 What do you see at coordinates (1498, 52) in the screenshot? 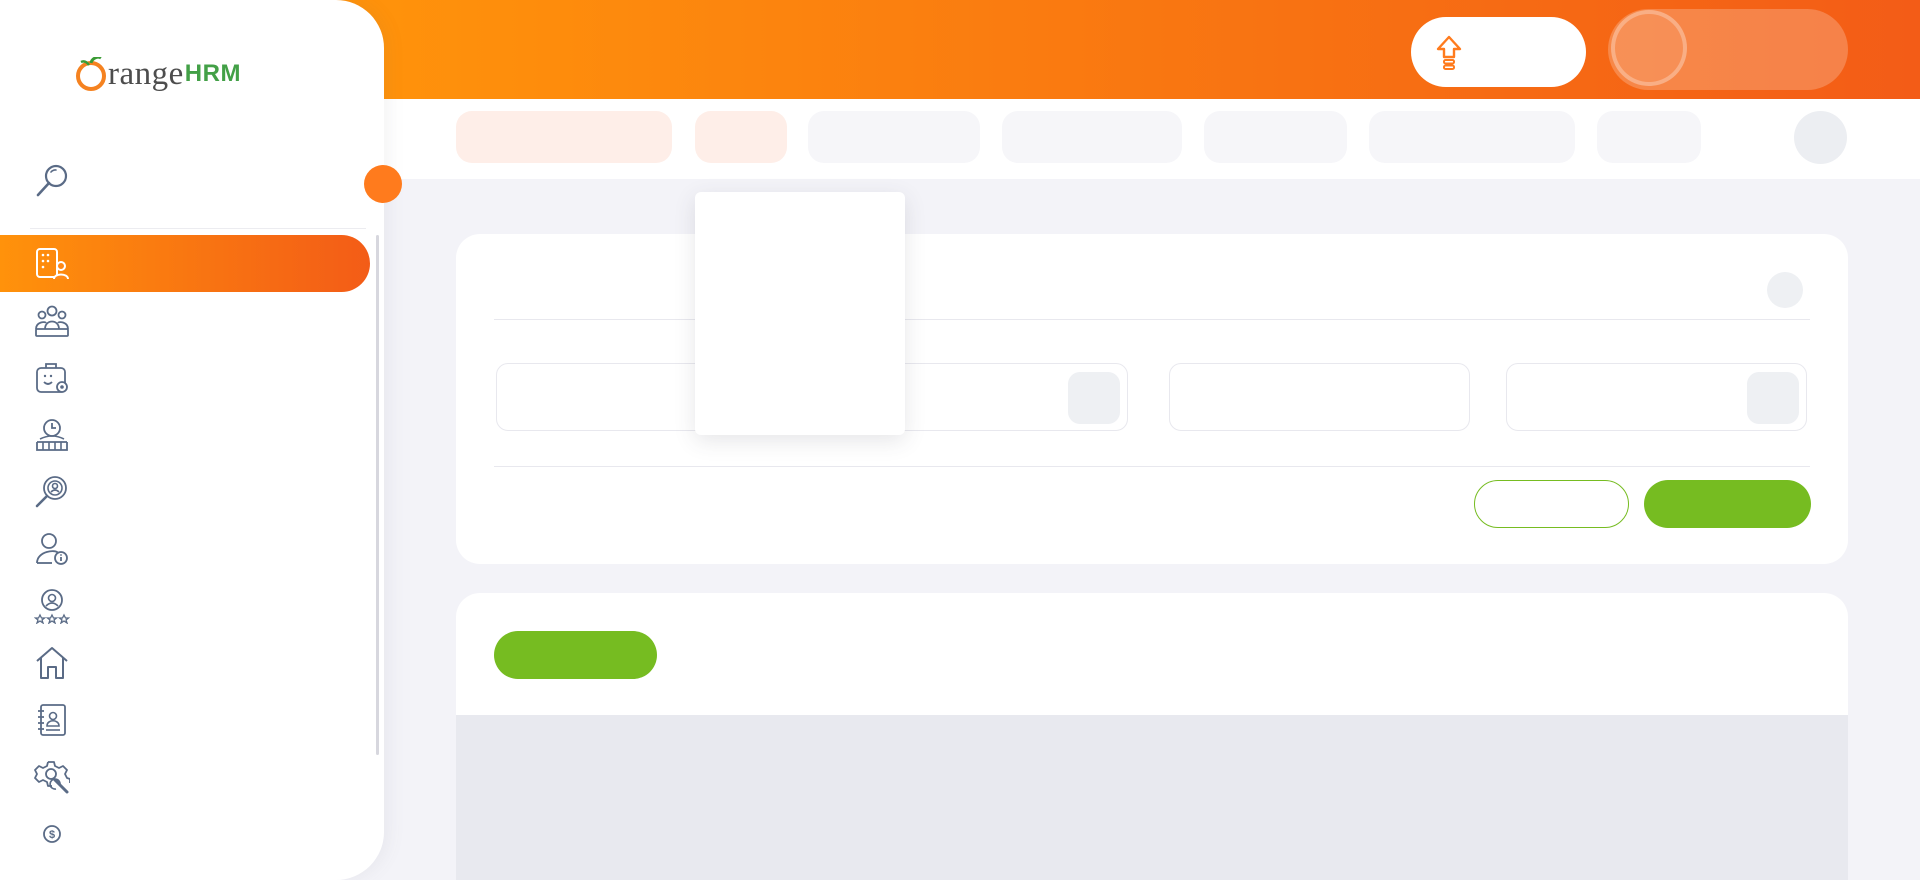
I see `upgrade-button` at bounding box center [1498, 52].